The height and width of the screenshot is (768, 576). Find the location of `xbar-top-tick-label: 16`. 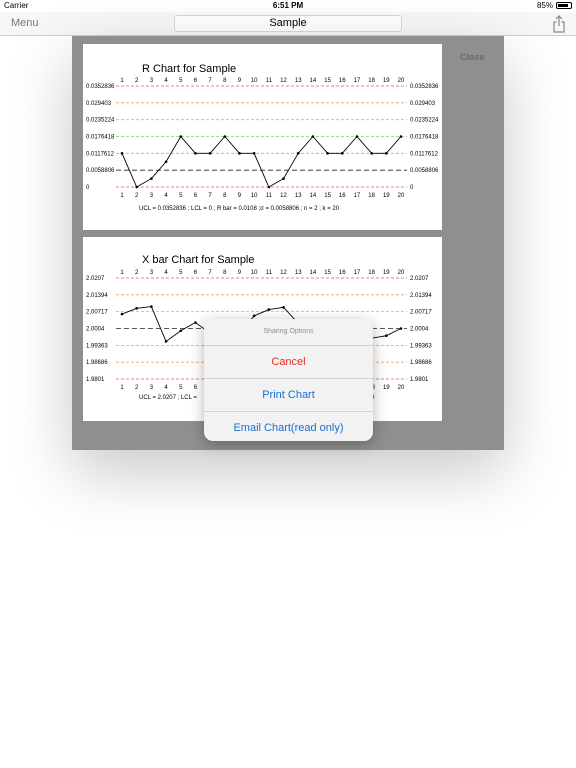

xbar-top-tick-label: 16 is located at coordinates (342, 273).